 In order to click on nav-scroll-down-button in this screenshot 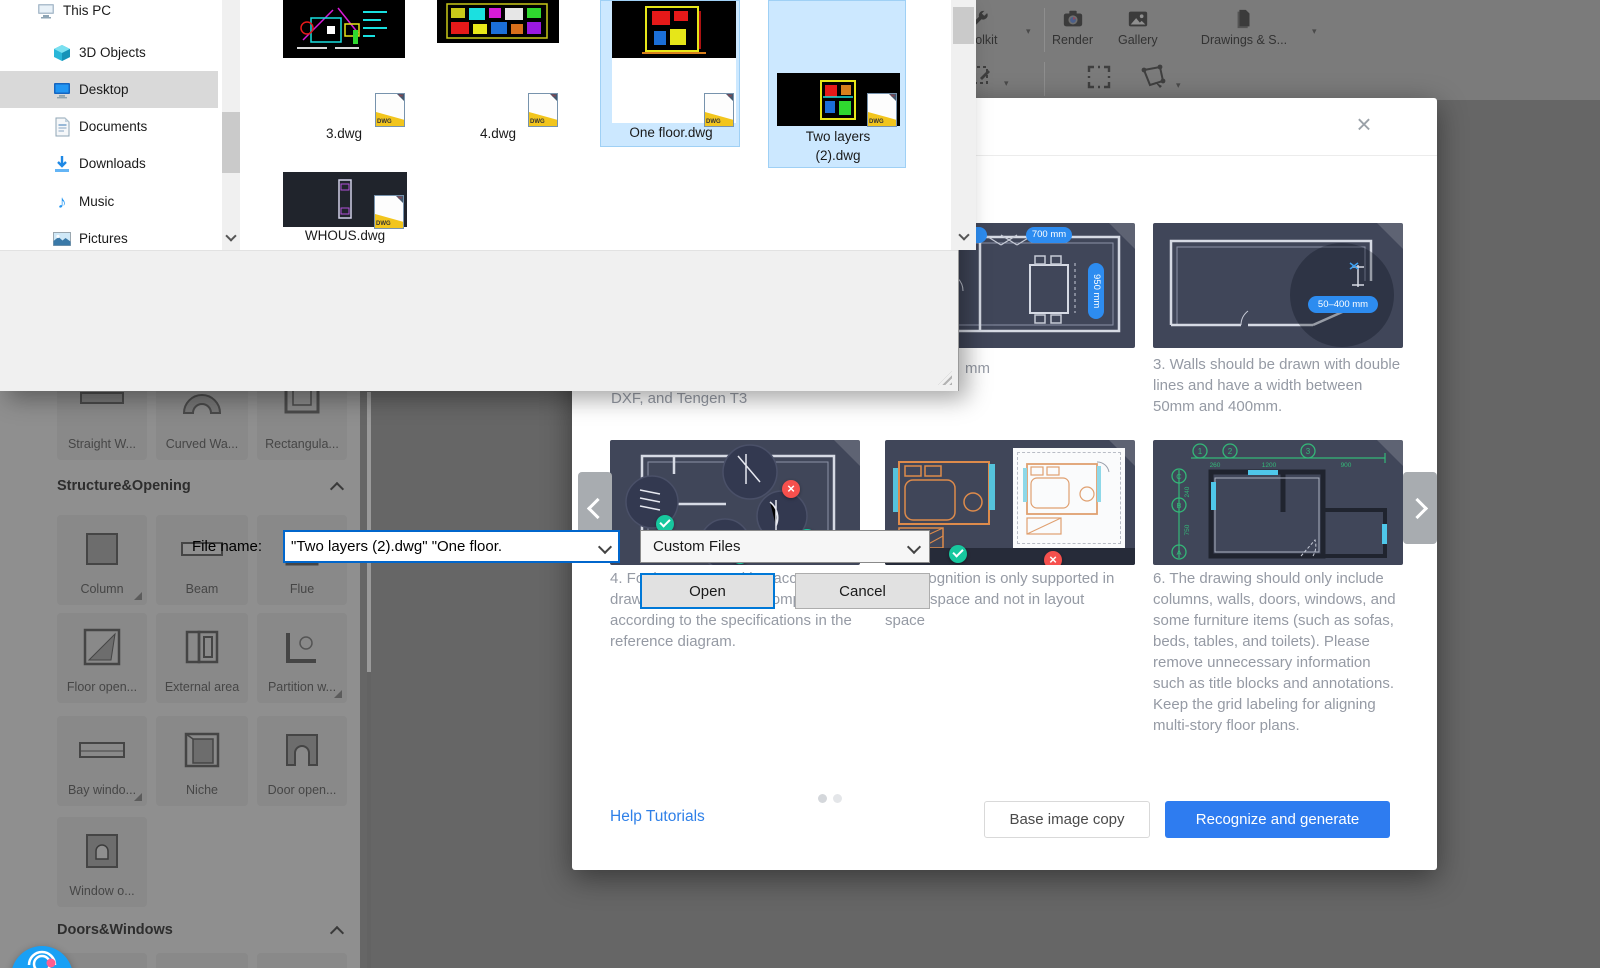, I will do `click(231, 236)`.